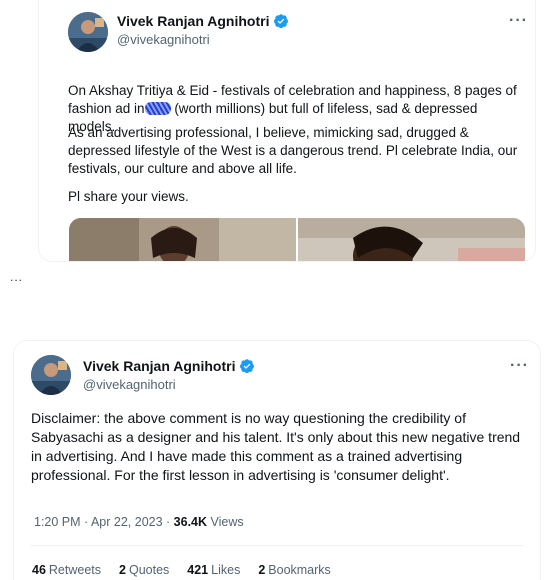  What do you see at coordinates (226, 570) in the screenshot?
I see `likes-label: Likes` at bounding box center [226, 570].